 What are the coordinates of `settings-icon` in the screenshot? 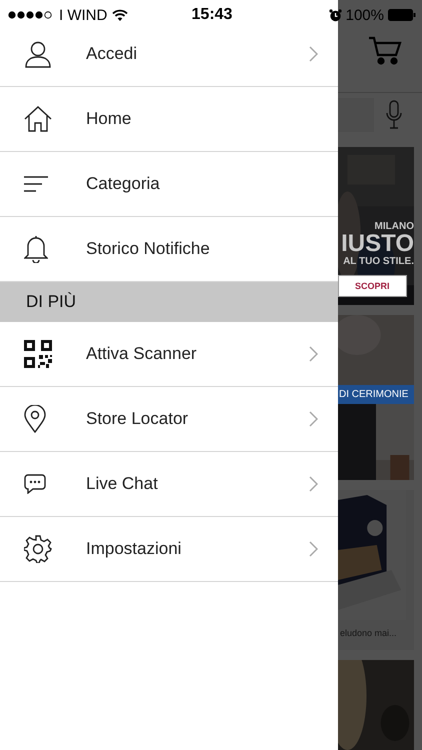 It's located at (38, 549).